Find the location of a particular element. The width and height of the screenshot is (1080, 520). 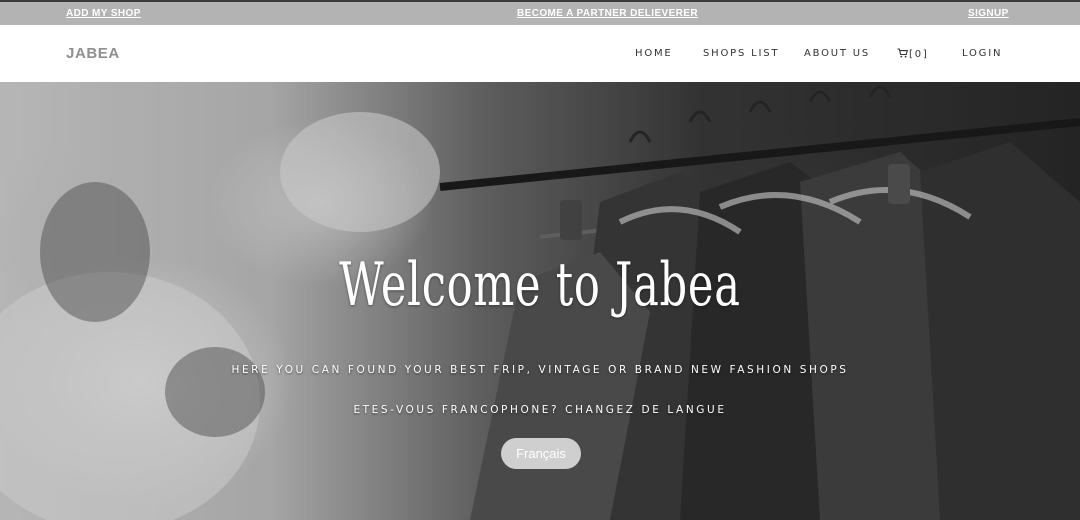

nav-cart: [0] is located at coordinates (913, 54).